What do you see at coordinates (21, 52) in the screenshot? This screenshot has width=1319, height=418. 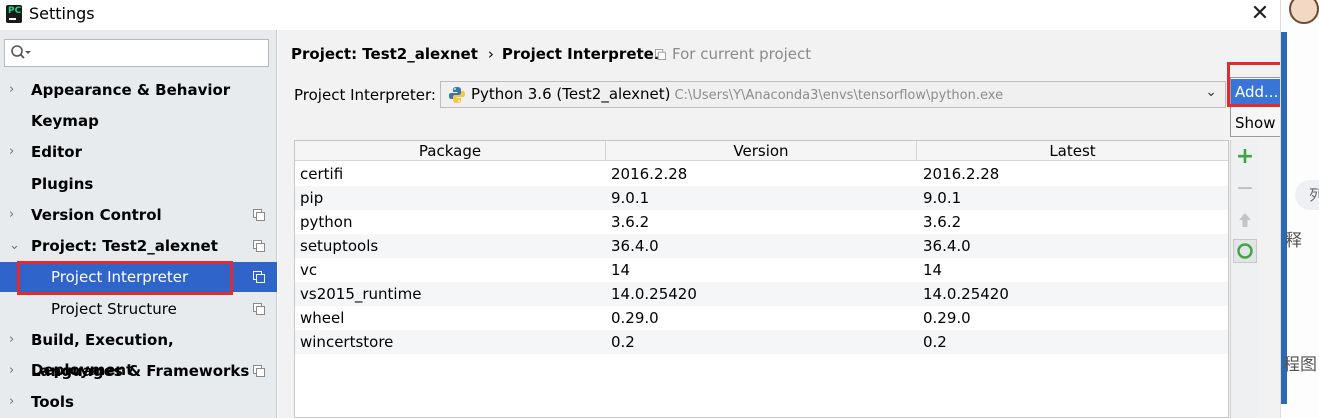 I see `search-icon` at bounding box center [21, 52].